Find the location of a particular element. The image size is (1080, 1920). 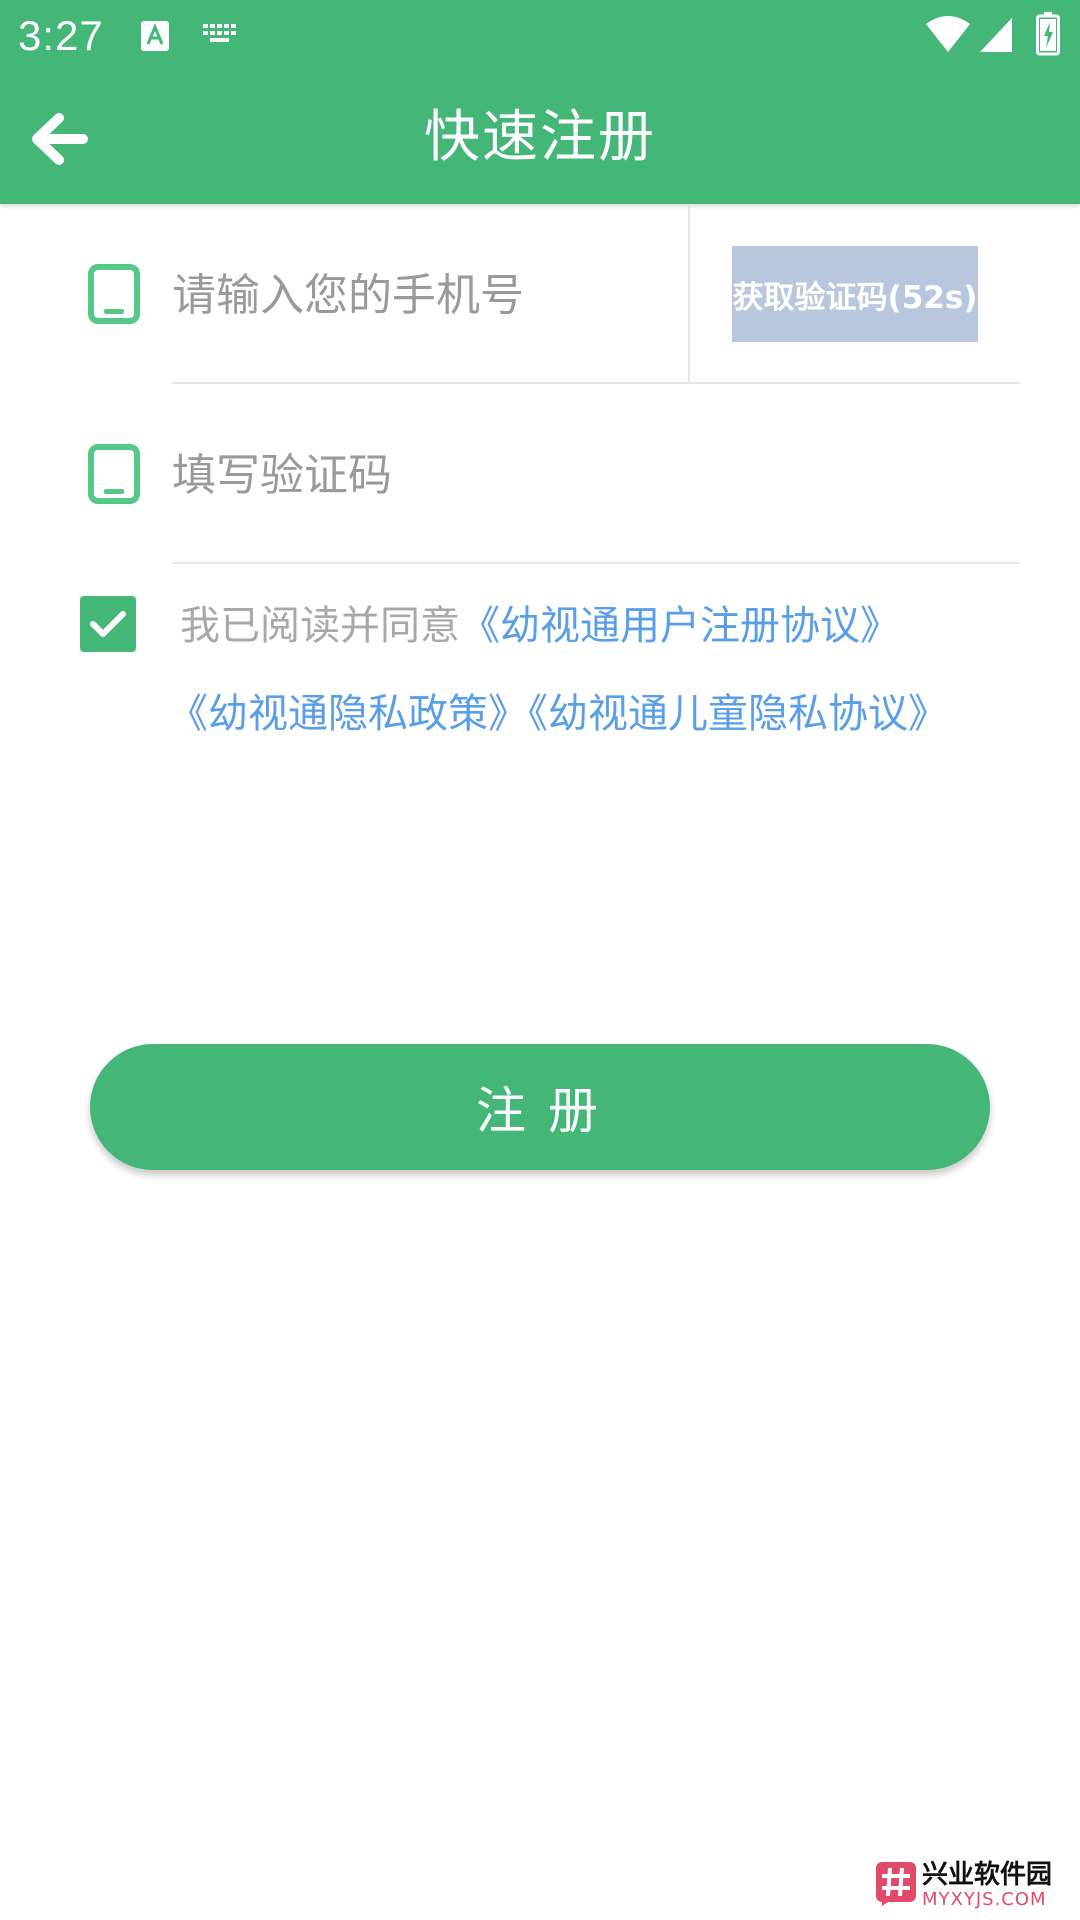

phone-input is located at coordinates (422, 295).